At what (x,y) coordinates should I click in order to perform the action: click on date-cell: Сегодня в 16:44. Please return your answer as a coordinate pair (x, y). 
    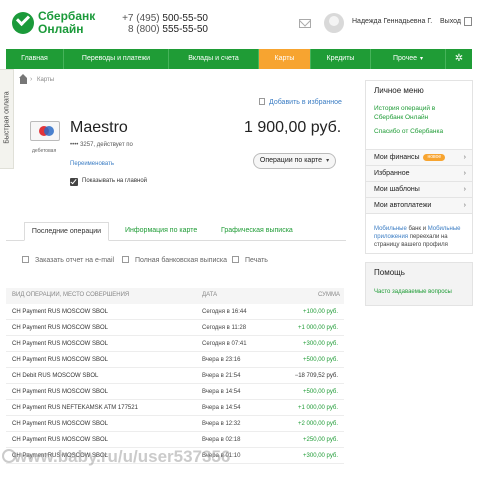
    Looking at the image, I should click on (224, 312).